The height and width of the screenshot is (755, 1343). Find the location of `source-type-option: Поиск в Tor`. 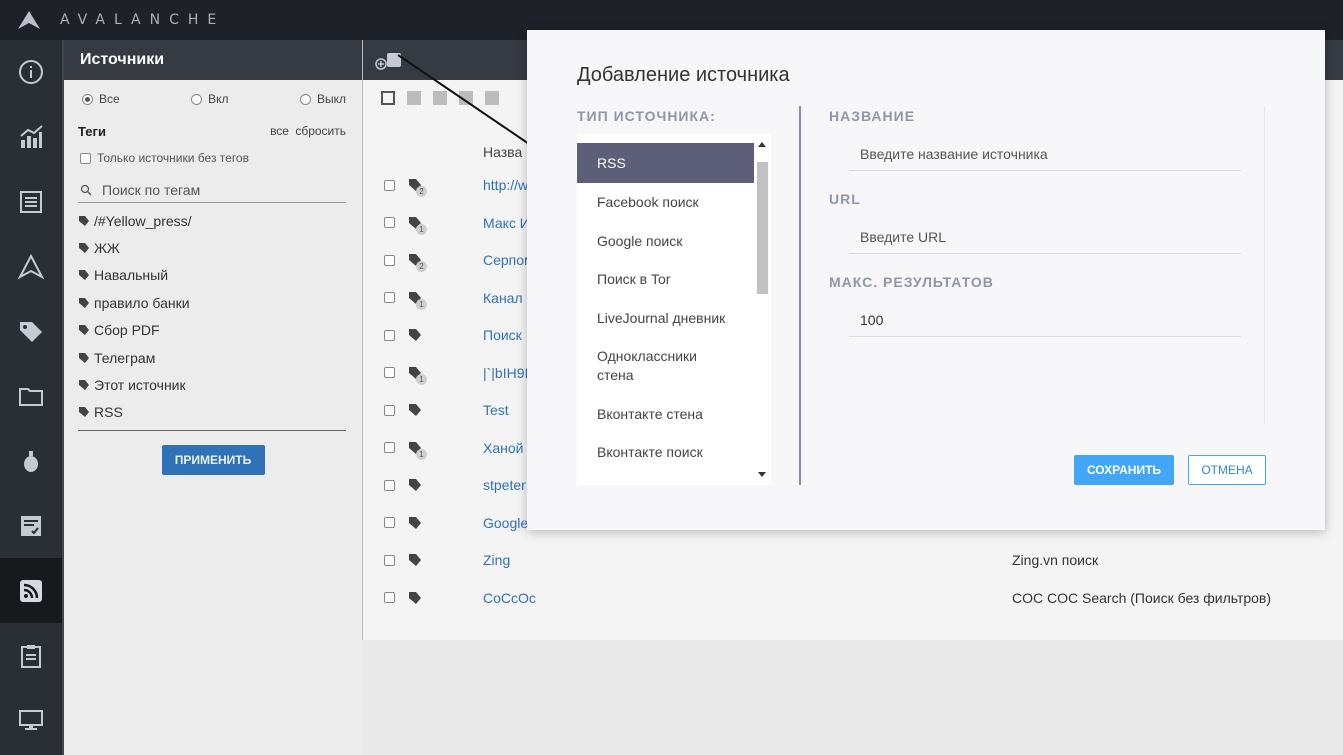

source-type-option: Поиск в Tor is located at coordinates (665, 279).